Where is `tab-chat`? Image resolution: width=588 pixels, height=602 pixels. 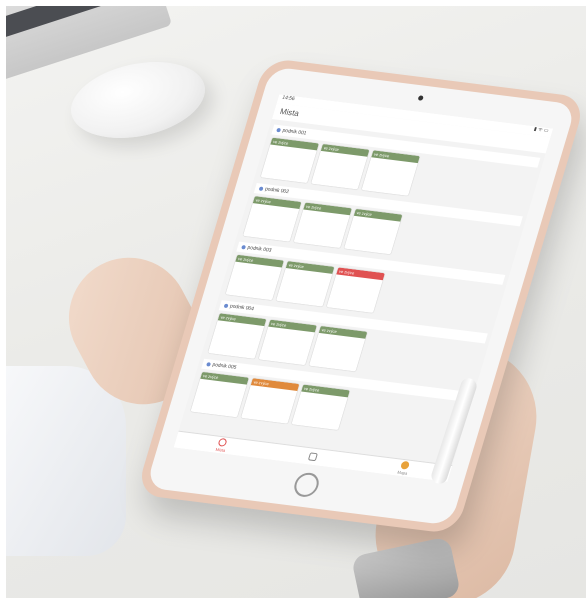 tab-chat is located at coordinates (313, 456).